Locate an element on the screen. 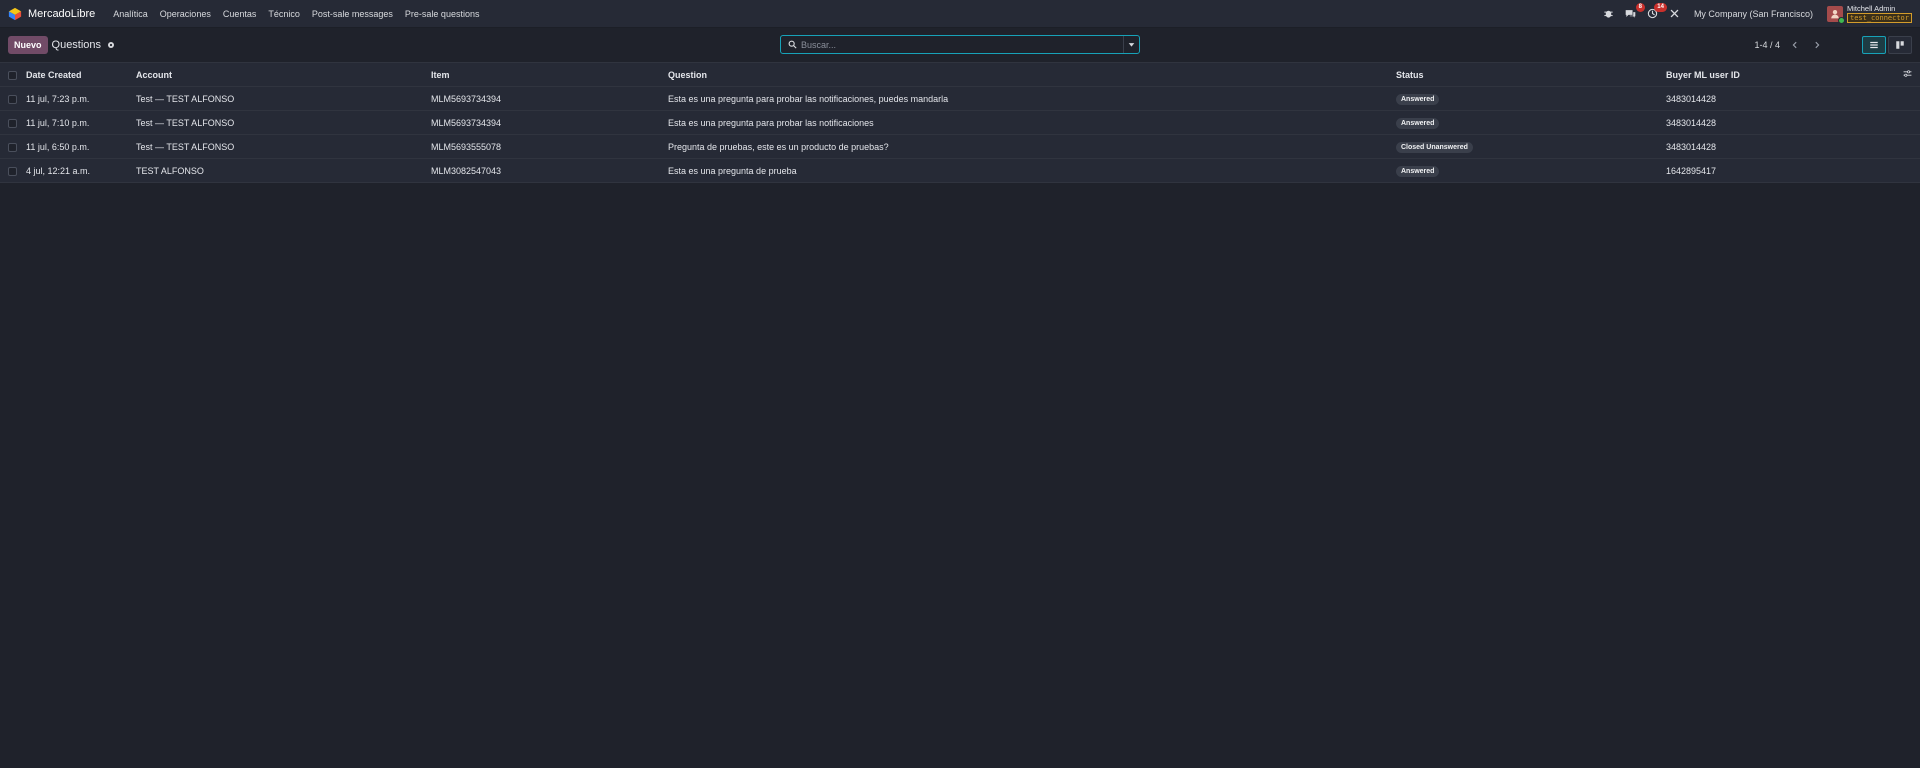 The image size is (1920, 768). tools-icon is located at coordinates (1675, 14).